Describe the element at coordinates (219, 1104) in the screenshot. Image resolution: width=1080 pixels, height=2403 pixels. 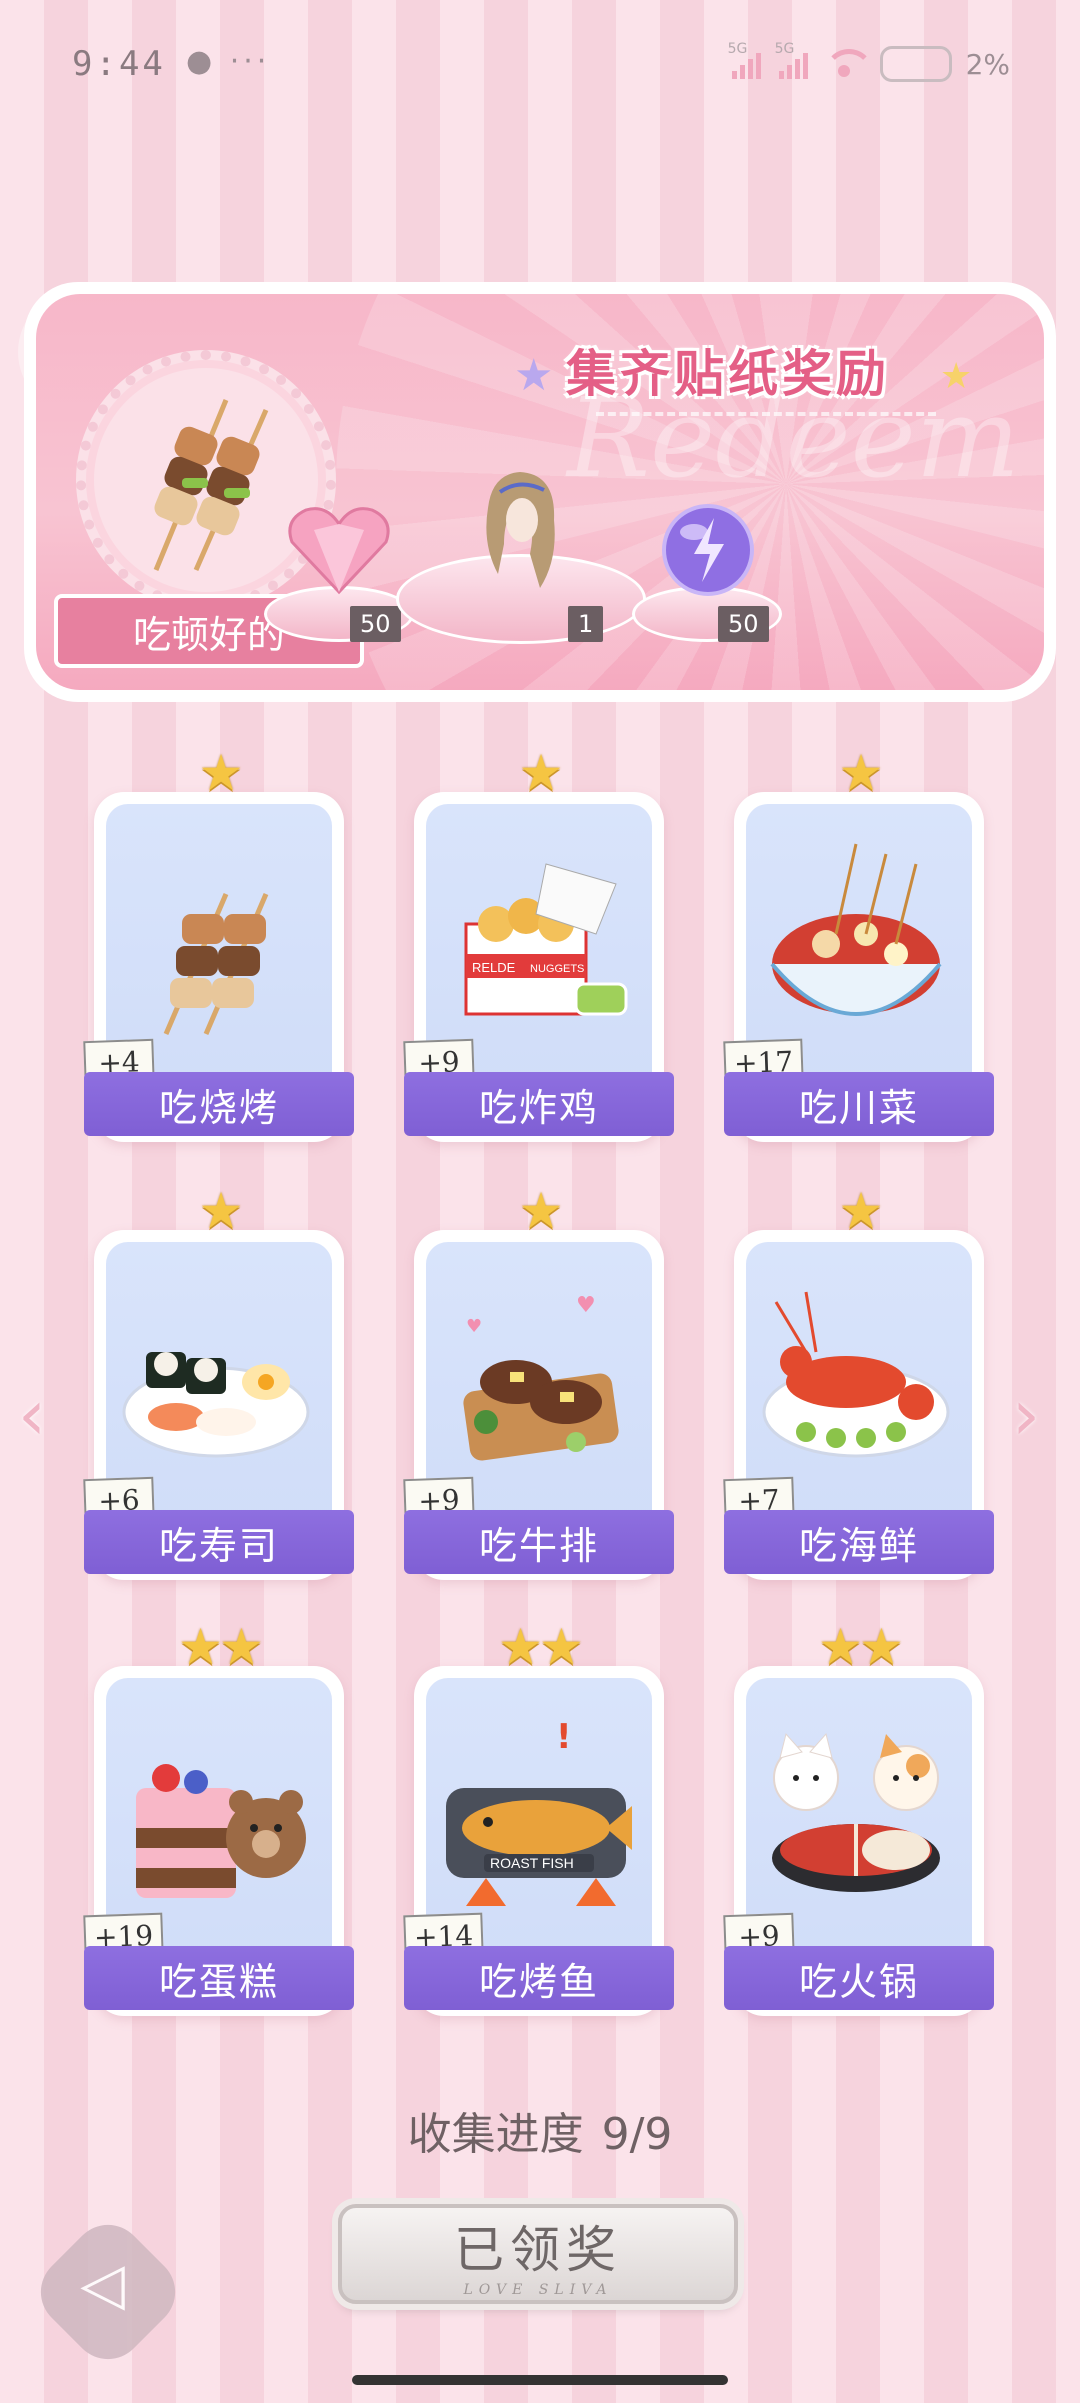
I see `sticker-label: 吃烧烤` at that location.